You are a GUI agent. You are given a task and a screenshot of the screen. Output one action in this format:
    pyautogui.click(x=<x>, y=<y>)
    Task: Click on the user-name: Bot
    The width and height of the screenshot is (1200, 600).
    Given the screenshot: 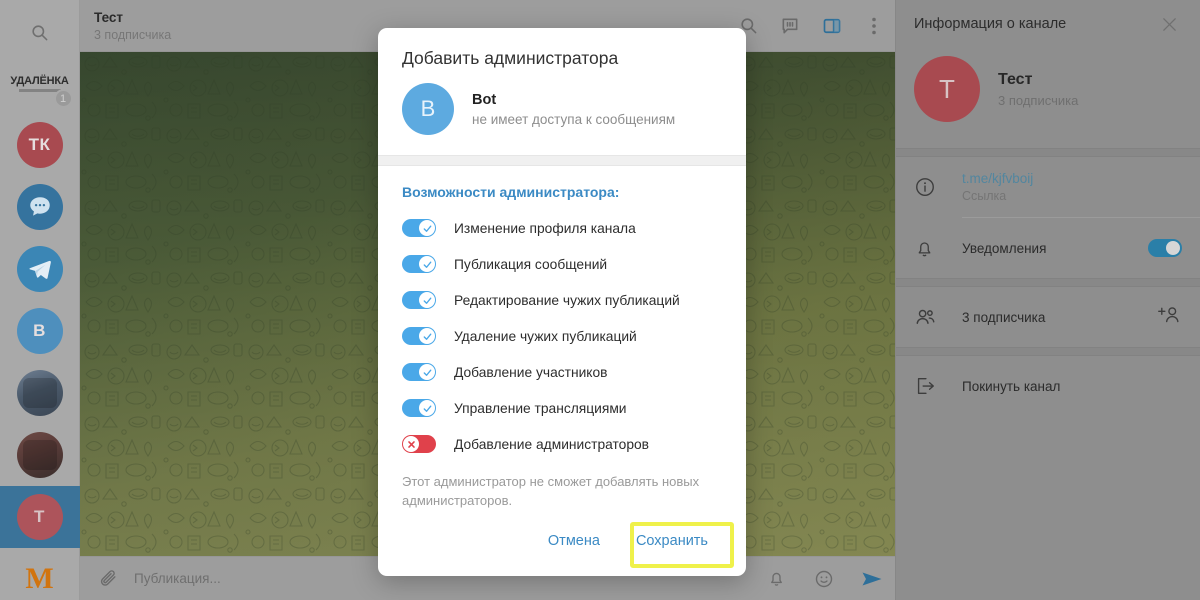 What is the action you would take?
    pyautogui.click(x=484, y=99)
    